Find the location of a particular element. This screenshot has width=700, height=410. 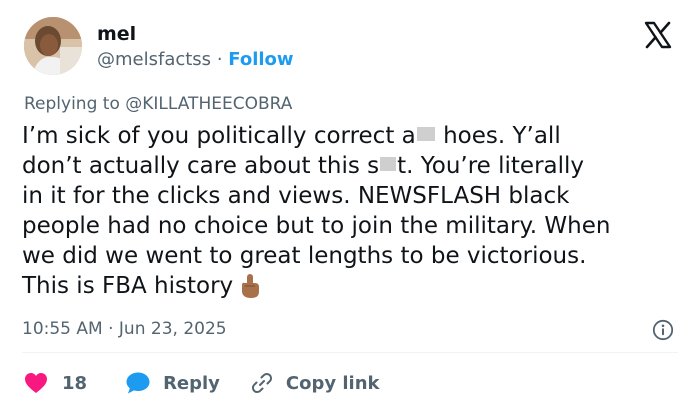

like-button: 18 is located at coordinates (55, 383).